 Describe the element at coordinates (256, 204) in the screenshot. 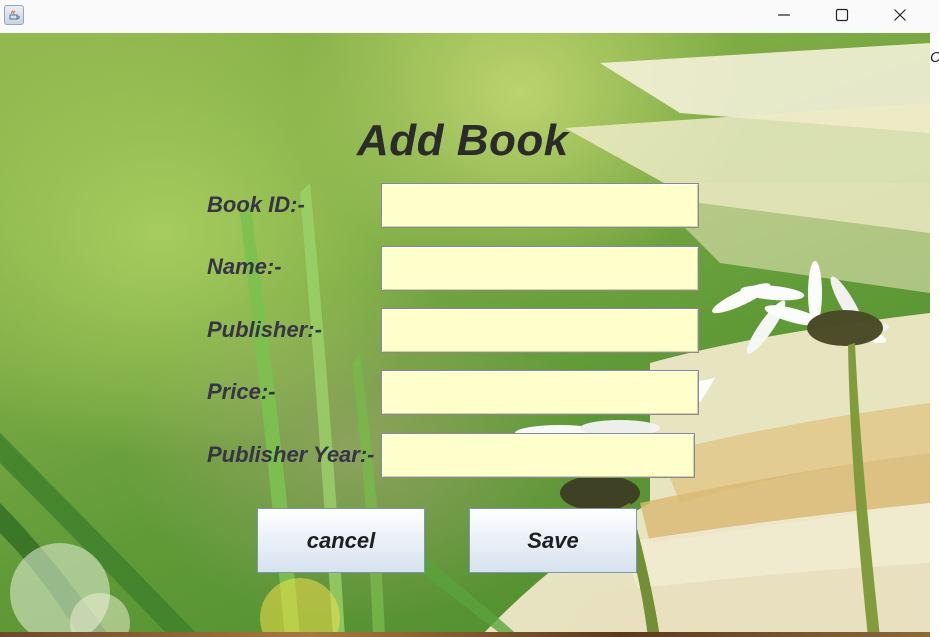

I see `book-id-label: Book ID:-` at that location.